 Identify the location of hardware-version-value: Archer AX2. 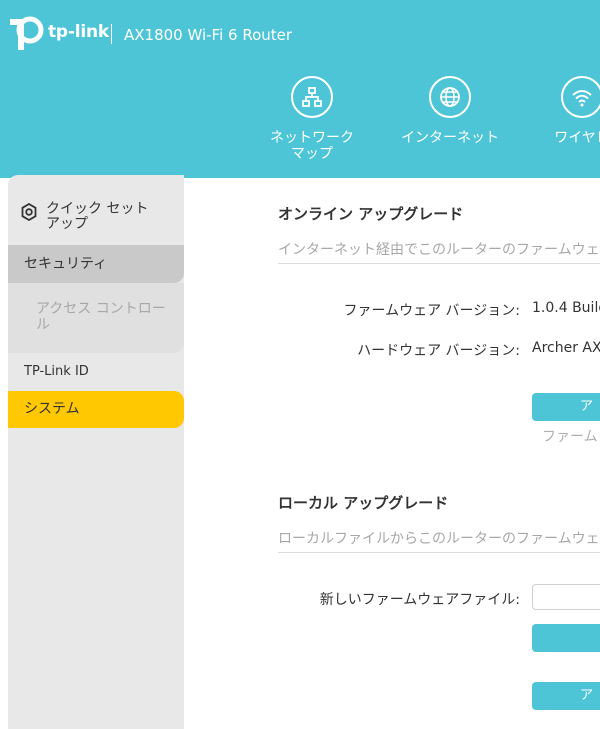
(566, 348).